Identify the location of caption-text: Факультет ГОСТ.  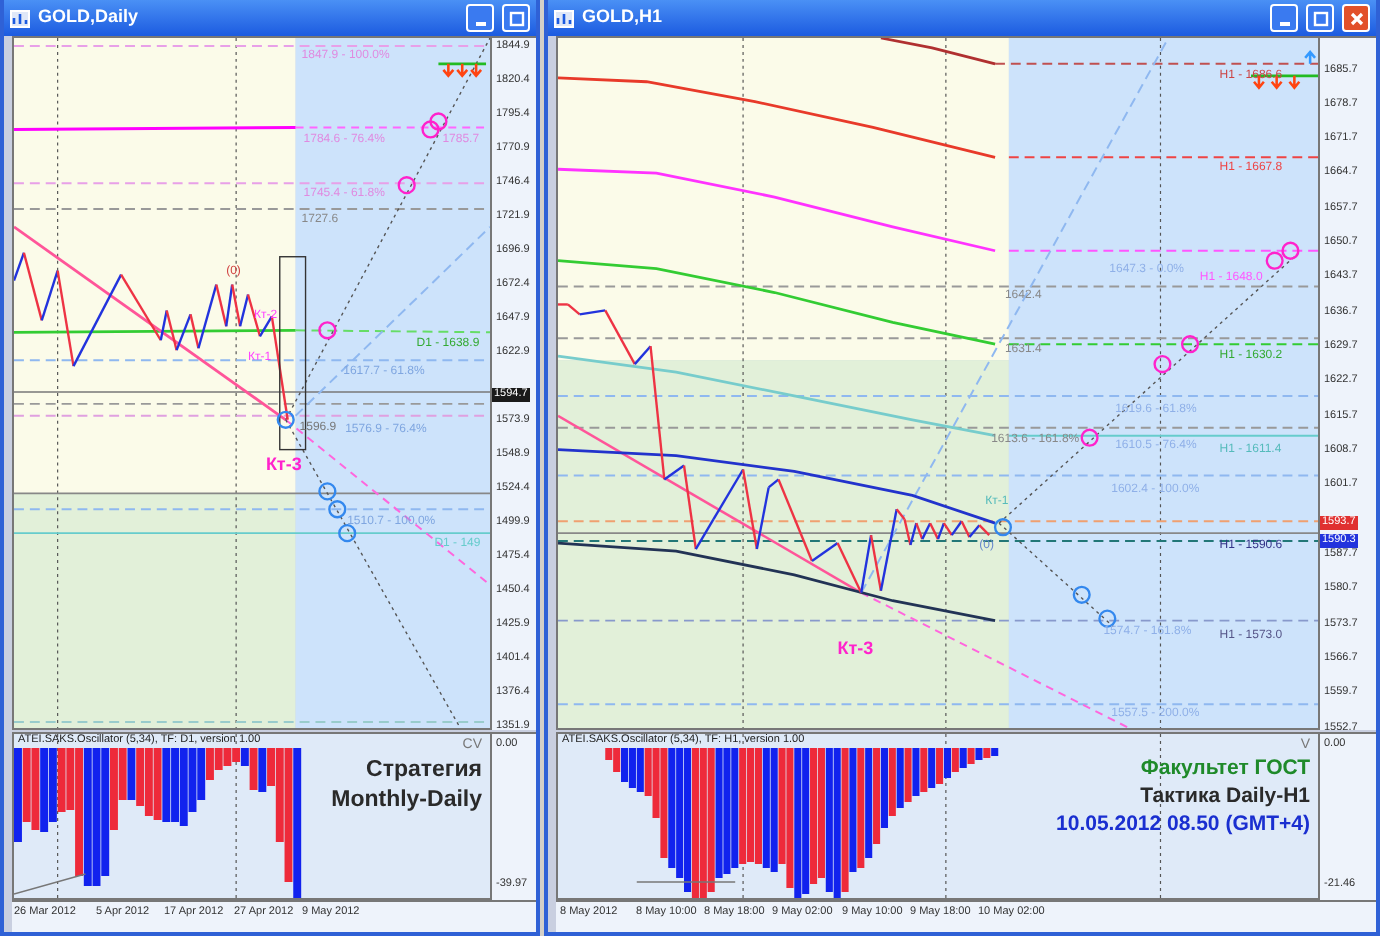
(1225, 769).